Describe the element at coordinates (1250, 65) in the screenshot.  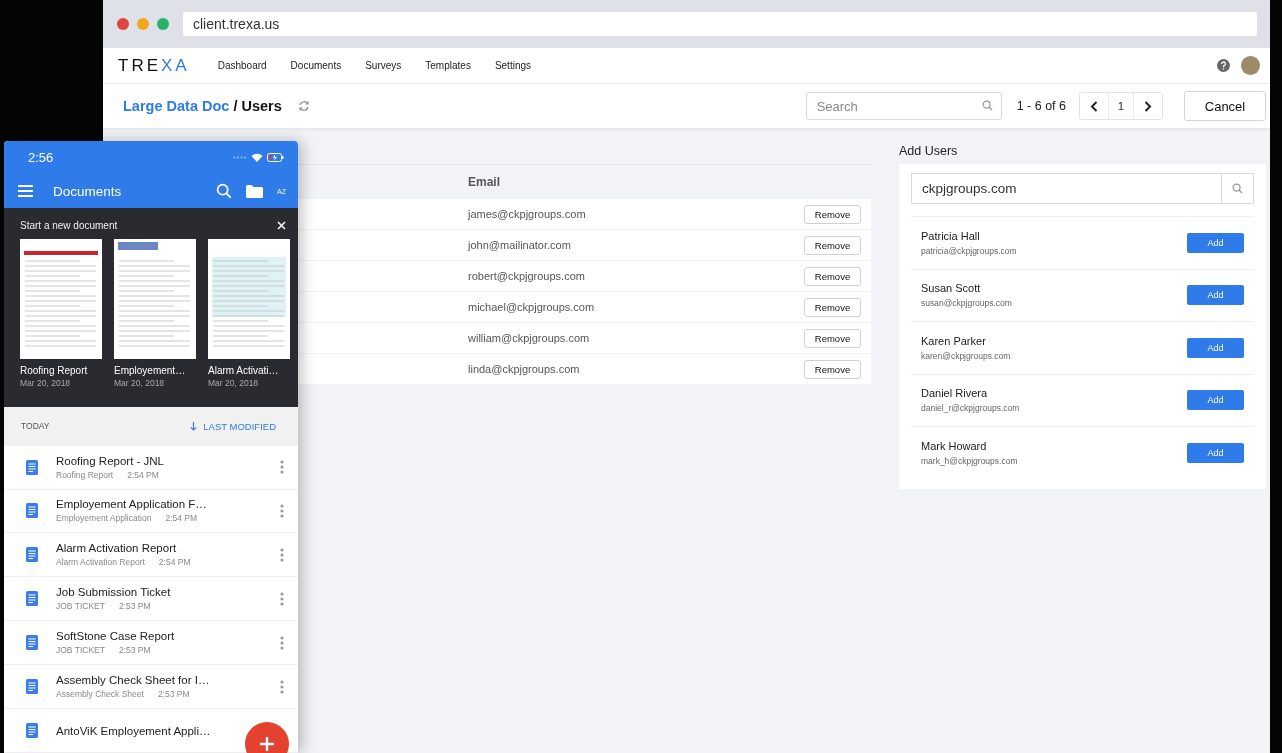
I see `avatar` at that location.